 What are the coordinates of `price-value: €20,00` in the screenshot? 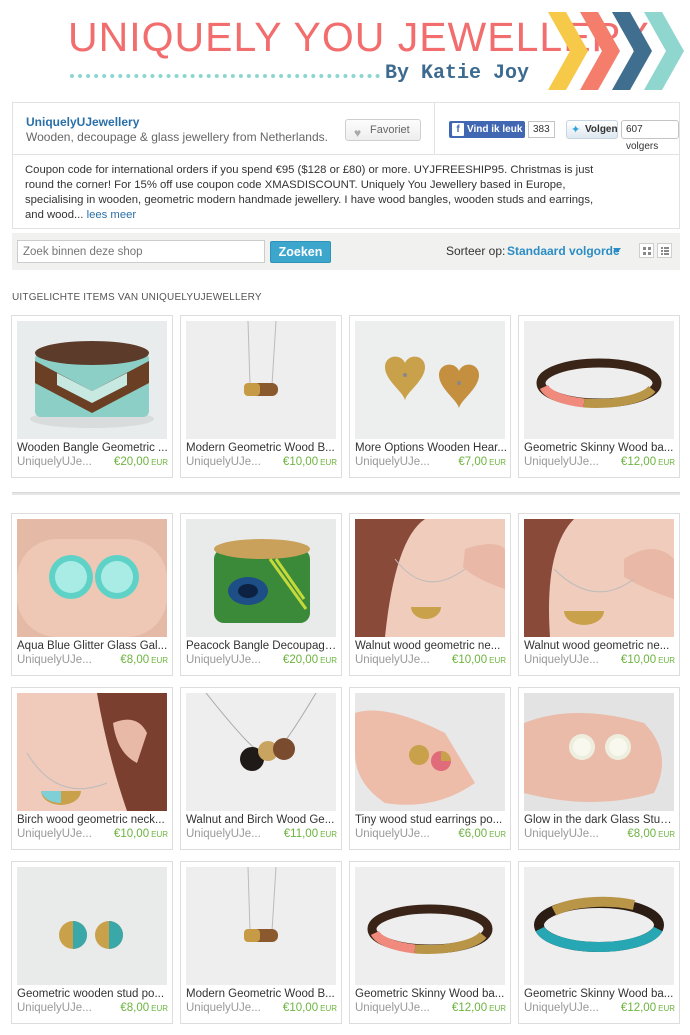 It's located at (300, 660).